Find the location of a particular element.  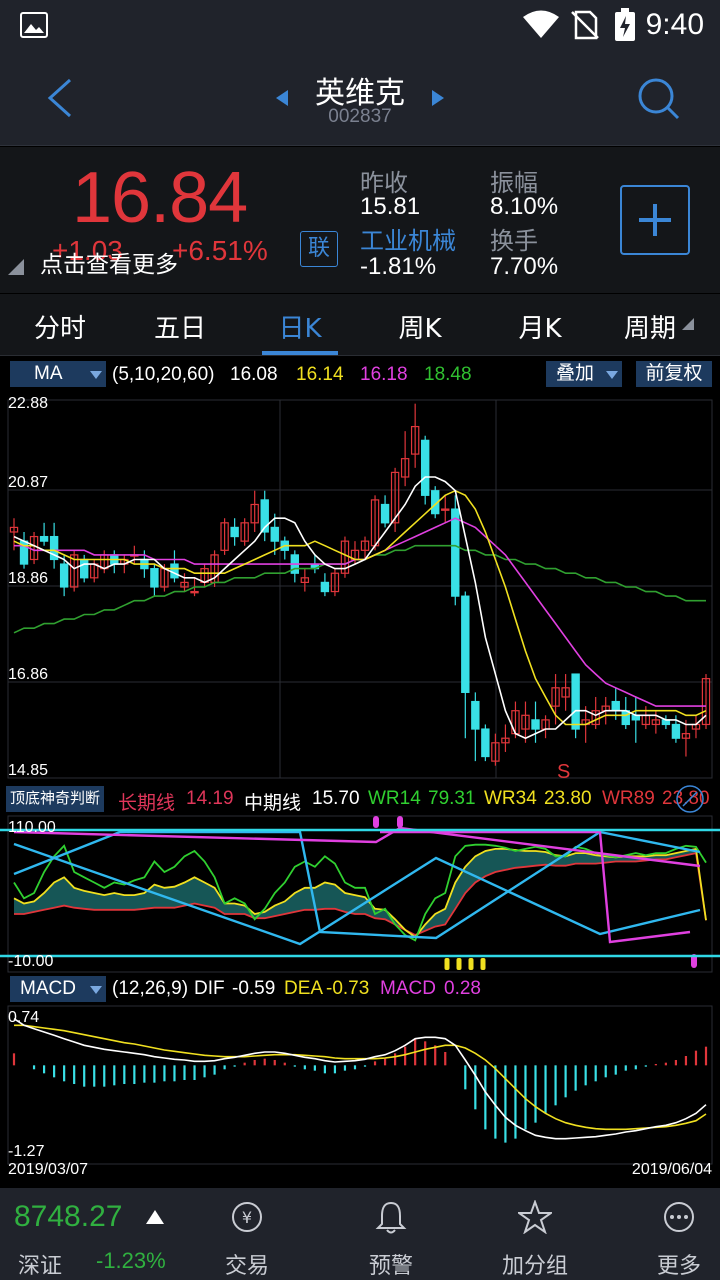

y-label-4: 16.86 is located at coordinates (28, 674).